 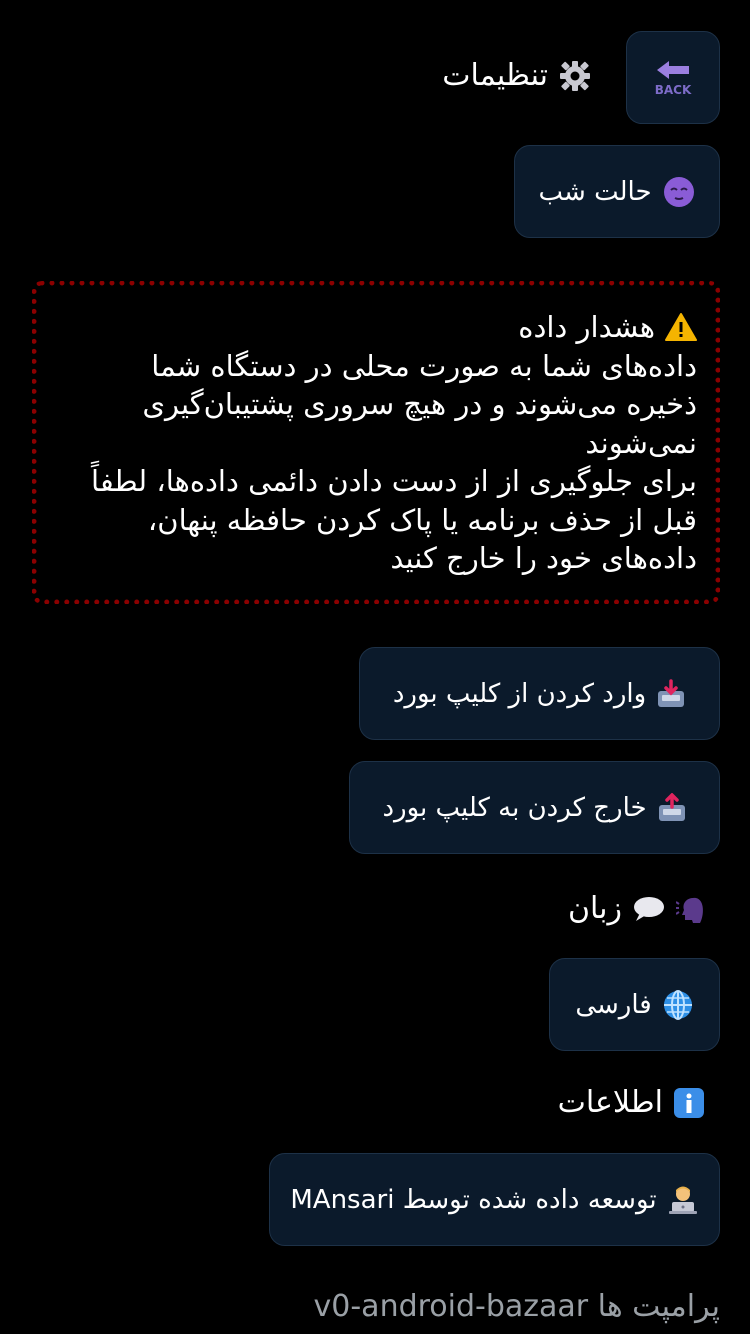 I want to click on back-label: BACK, so click(x=673, y=89).